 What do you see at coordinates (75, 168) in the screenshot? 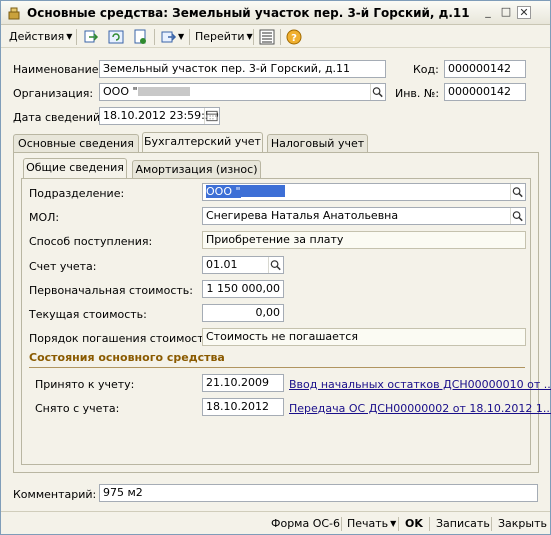
I see `subtab-general: Общие сведения` at bounding box center [75, 168].